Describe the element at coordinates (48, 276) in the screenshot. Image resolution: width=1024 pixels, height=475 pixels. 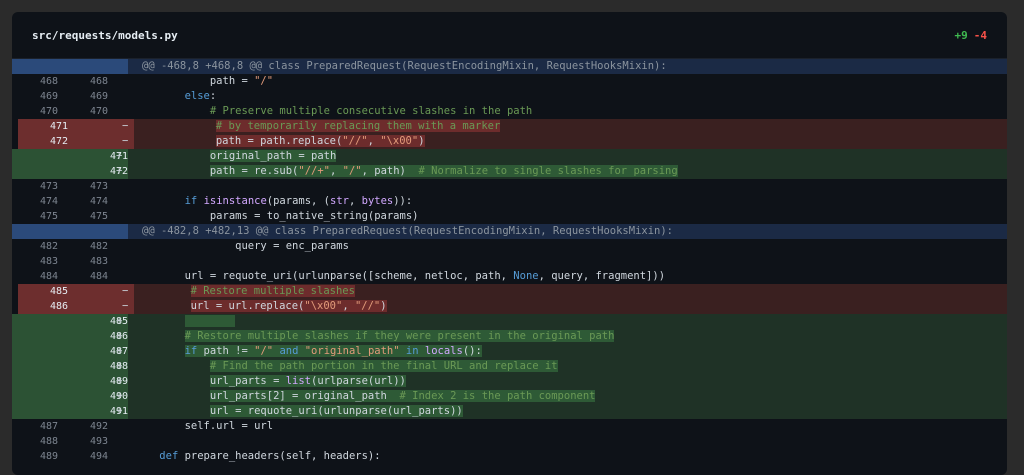
I see `old-line-number: 484` at that location.